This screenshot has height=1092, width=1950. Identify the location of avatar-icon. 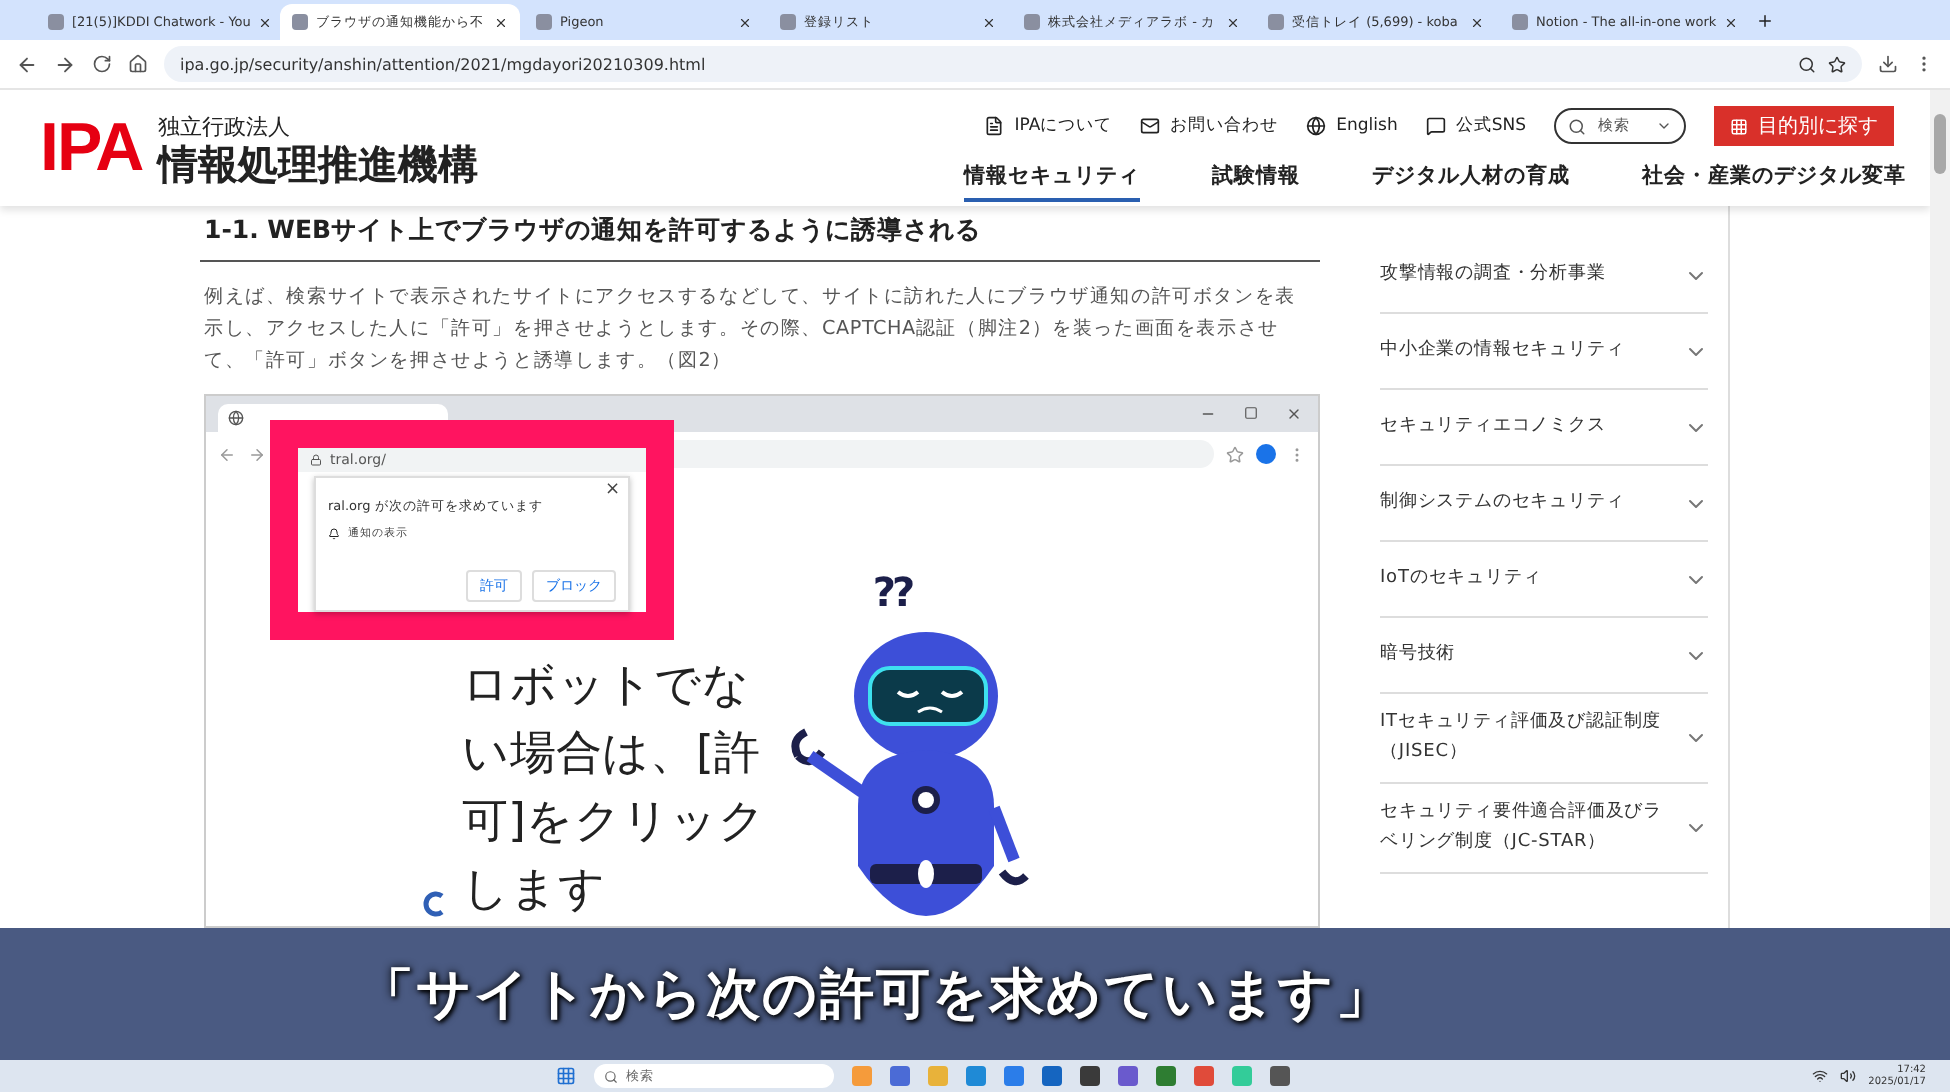
(1266, 454).